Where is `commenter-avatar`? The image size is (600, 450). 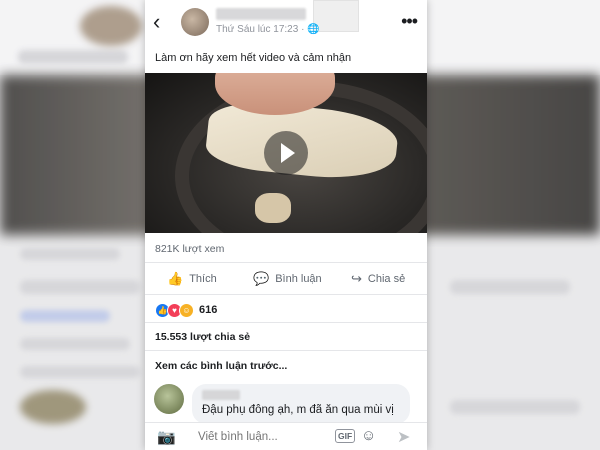 commenter-avatar is located at coordinates (169, 399).